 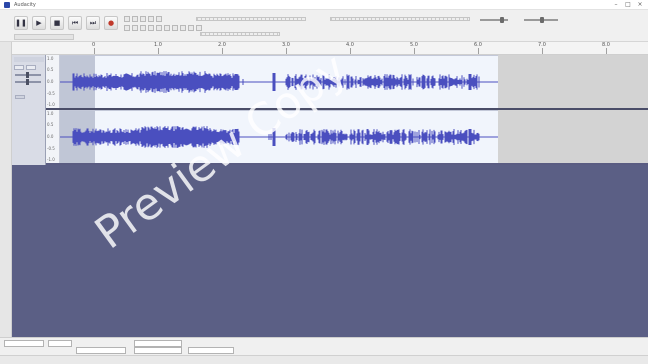 What do you see at coordinates (159, 28) in the screenshot?
I see `silence-icon` at bounding box center [159, 28].